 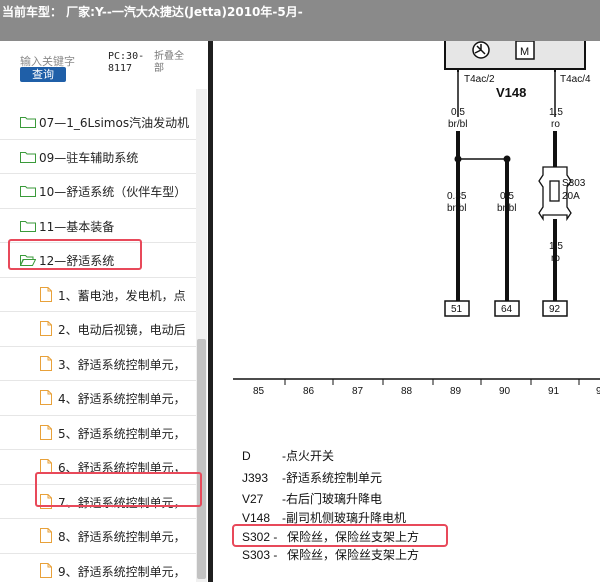 What do you see at coordinates (515, 55) in the screenshot?
I see `component-box` at bounding box center [515, 55].